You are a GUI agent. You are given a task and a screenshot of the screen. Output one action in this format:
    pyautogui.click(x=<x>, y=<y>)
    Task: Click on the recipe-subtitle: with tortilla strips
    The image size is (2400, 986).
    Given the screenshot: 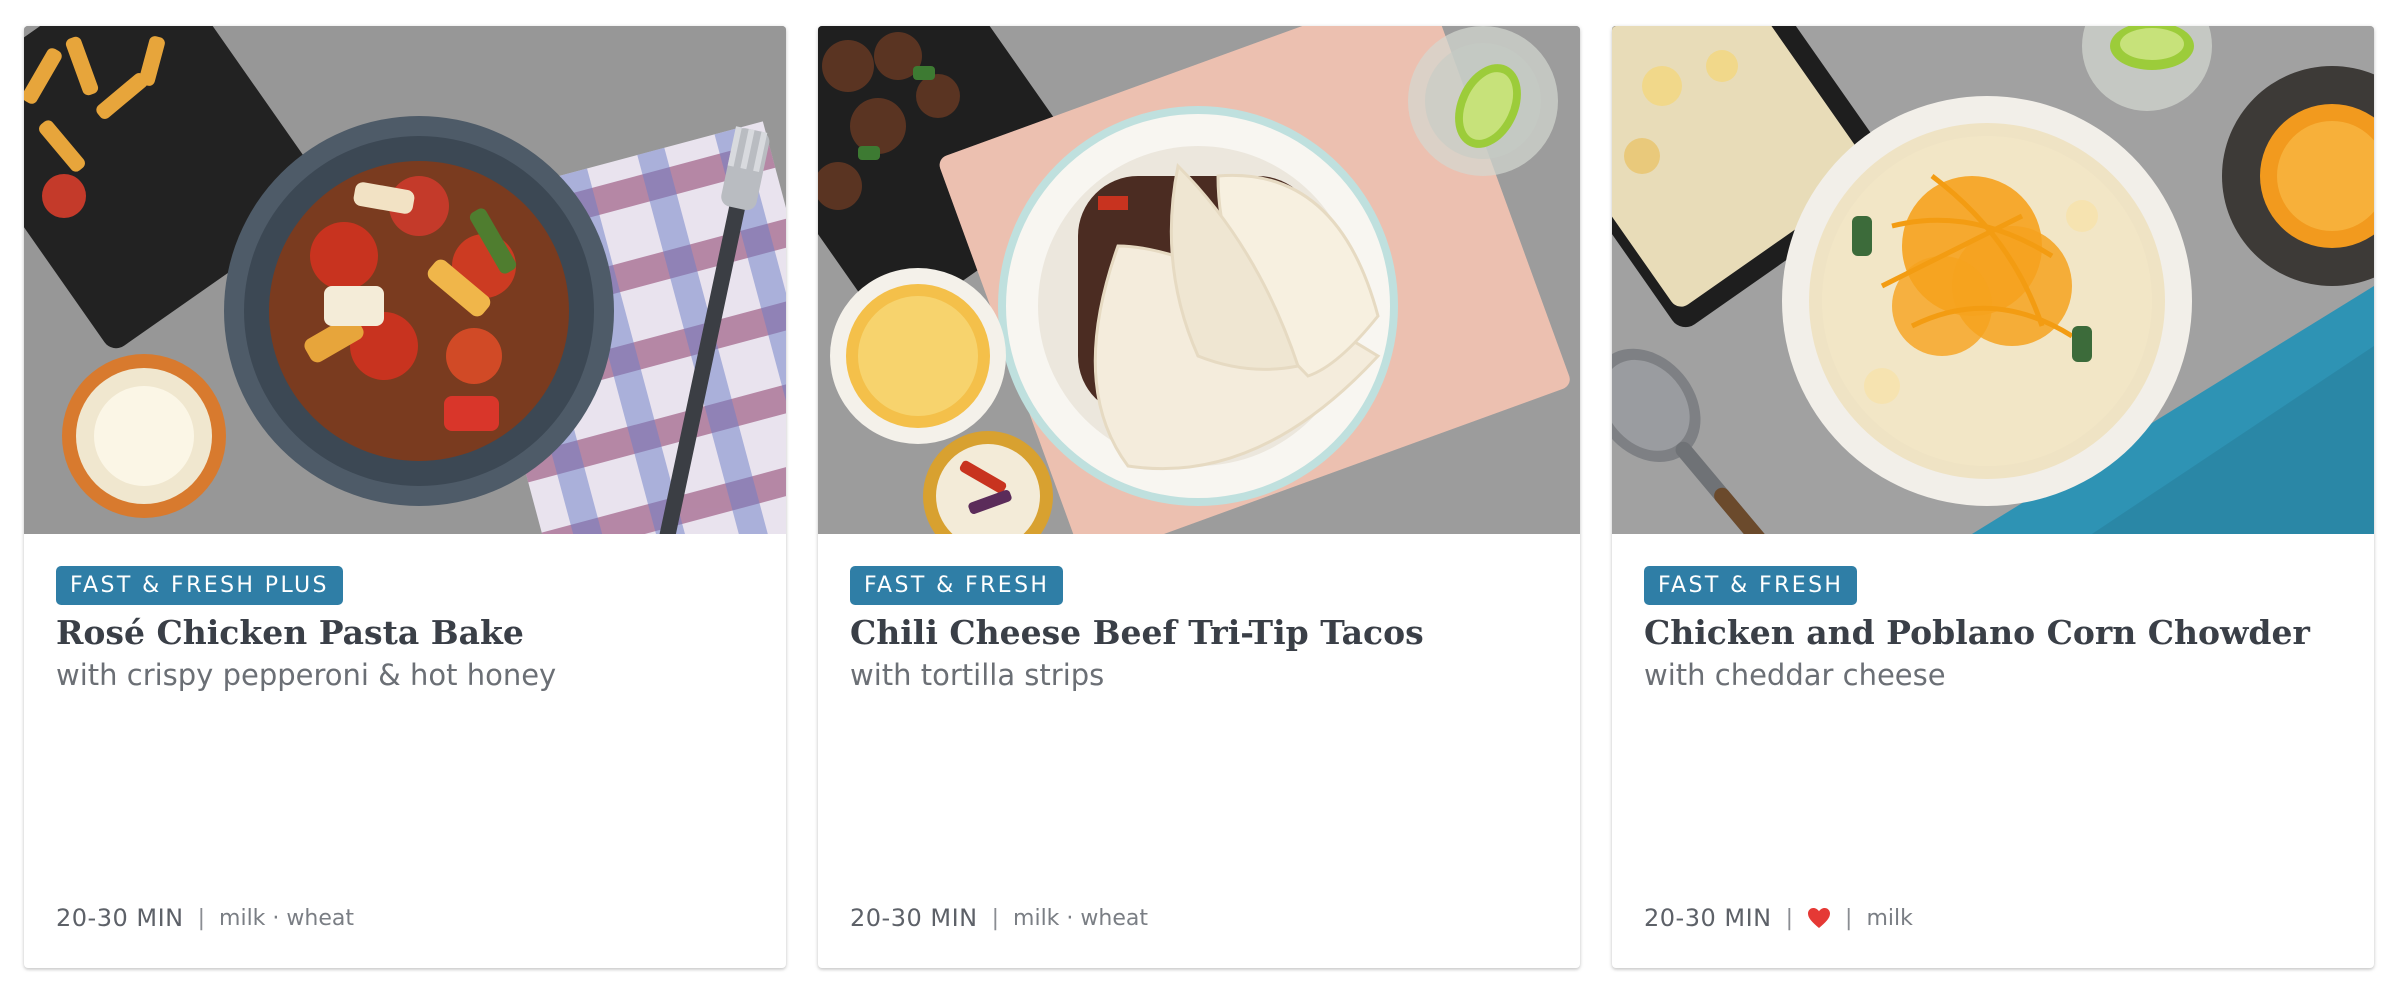 What is the action you would take?
    pyautogui.click(x=977, y=675)
    